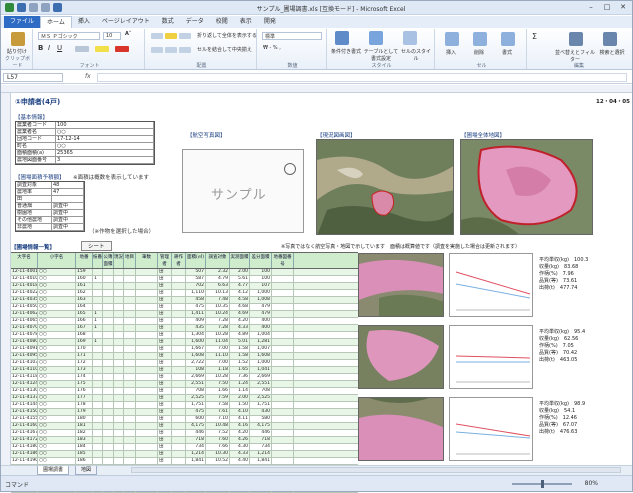 The image size is (633, 493). What do you see at coordinates (17, 51) in the screenshot?
I see `paste-label: 貼り付け` at bounding box center [17, 51].